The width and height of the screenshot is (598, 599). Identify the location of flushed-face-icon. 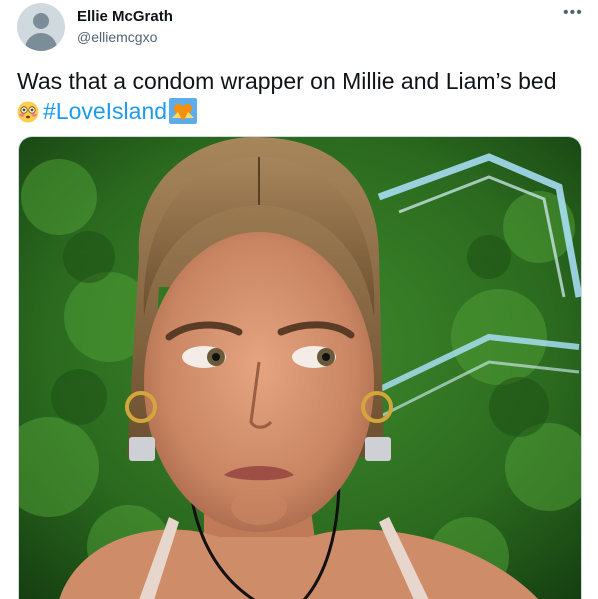
(28, 112).